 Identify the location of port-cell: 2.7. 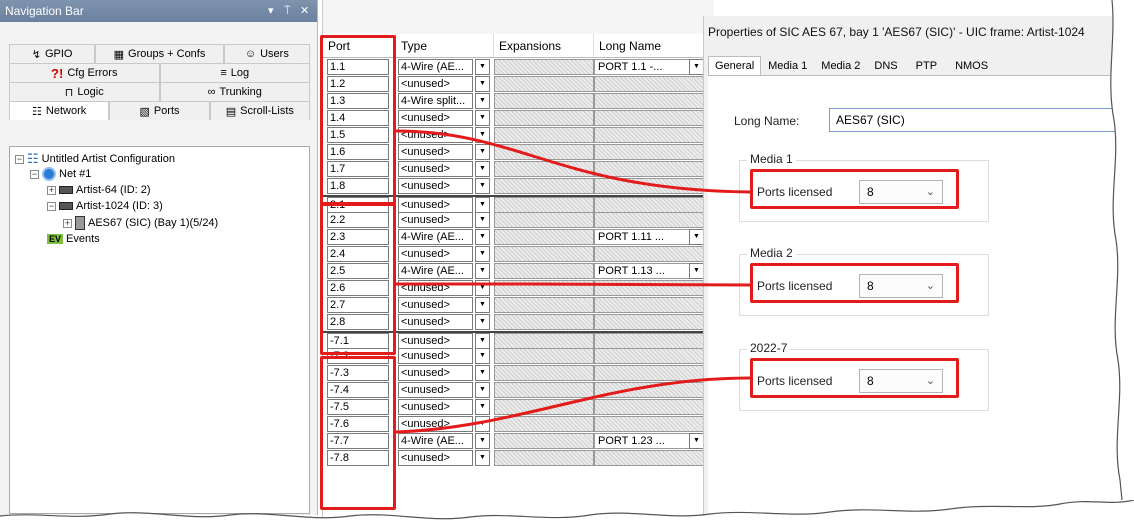
(358, 305).